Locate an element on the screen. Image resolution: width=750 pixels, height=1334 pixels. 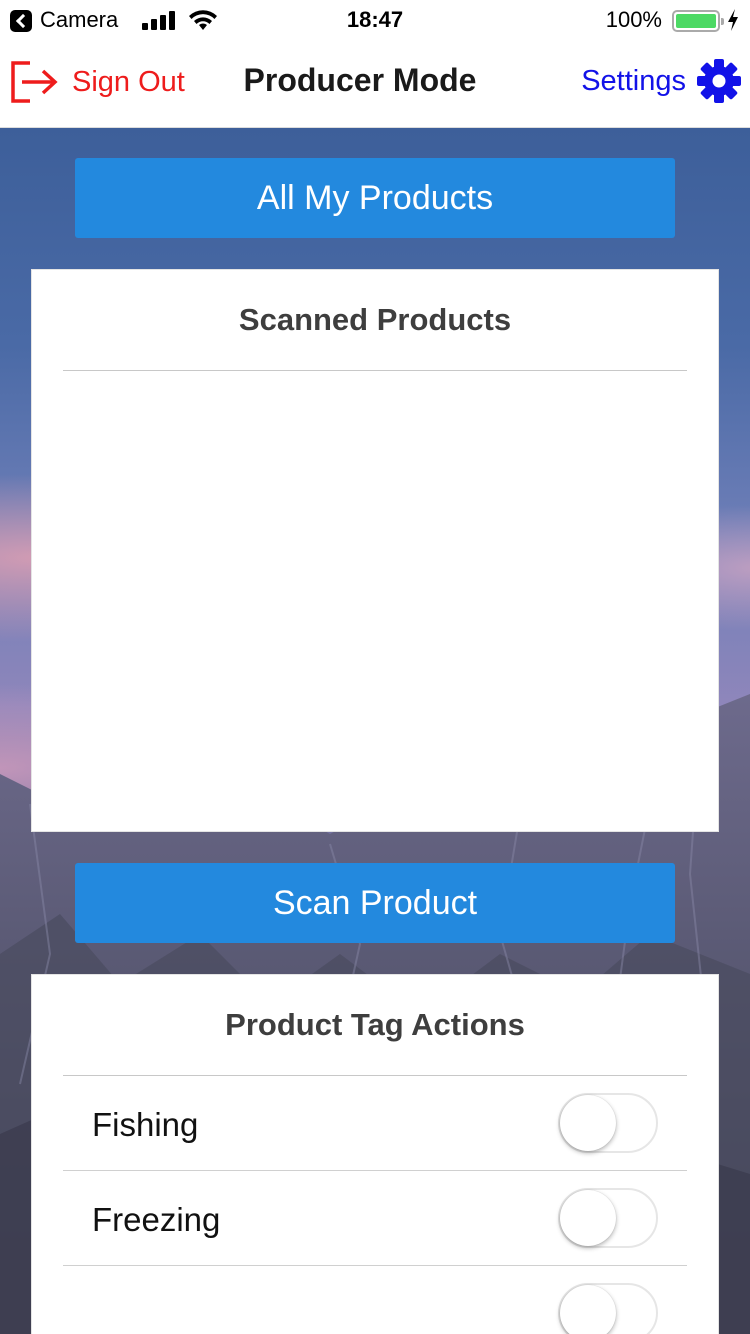
product-tag-actions-title: Product Tag Actions is located at coordinates (375, 1025).